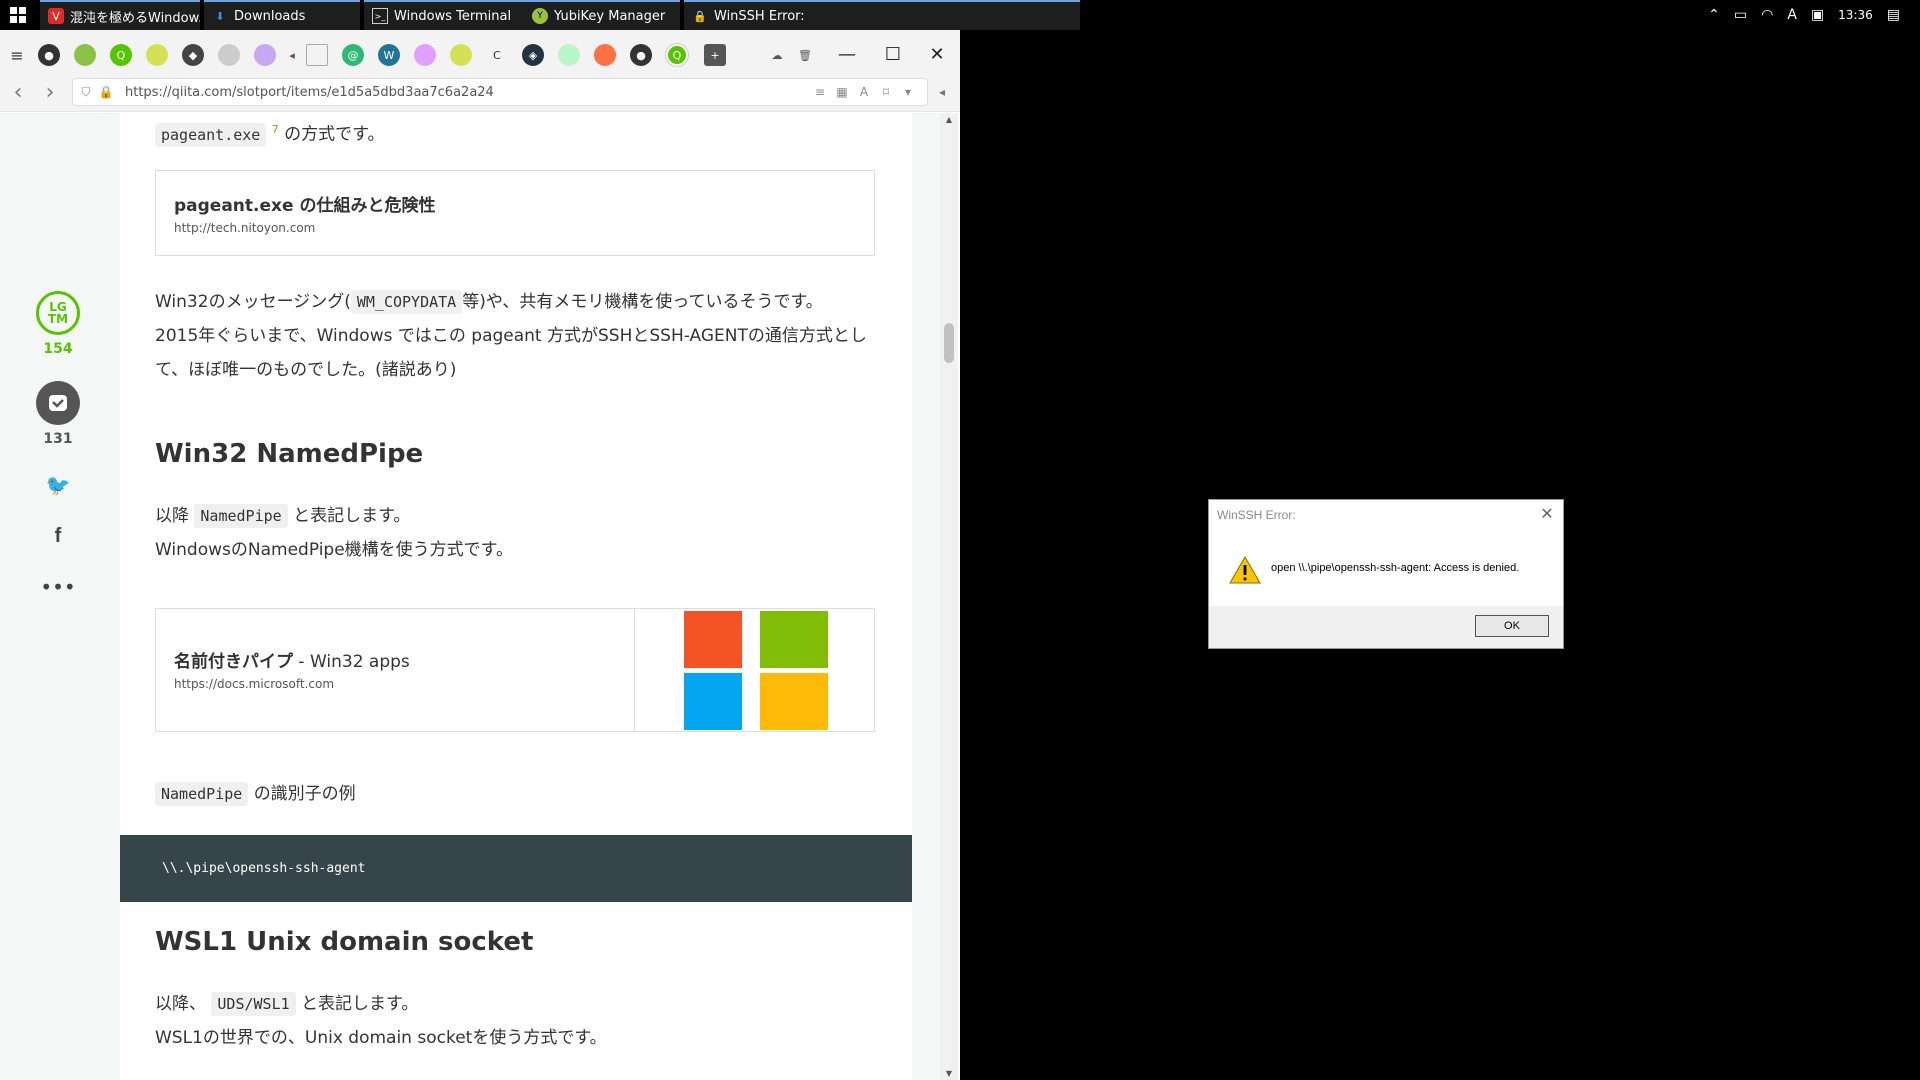 The image size is (1920, 1080). Describe the element at coordinates (949, 1073) in the screenshot. I see `scroll-down-icon: ▼` at that location.